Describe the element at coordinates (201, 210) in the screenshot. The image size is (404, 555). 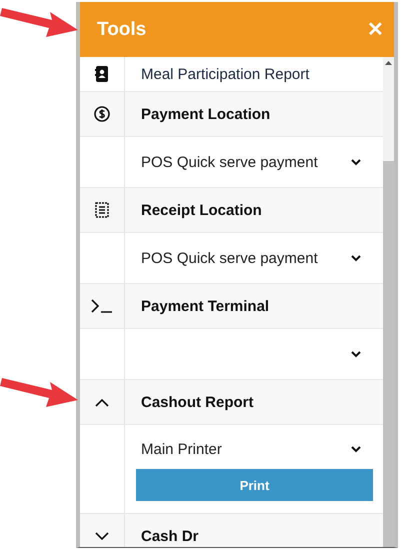
I see `section-title: Receipt Location` at that location.